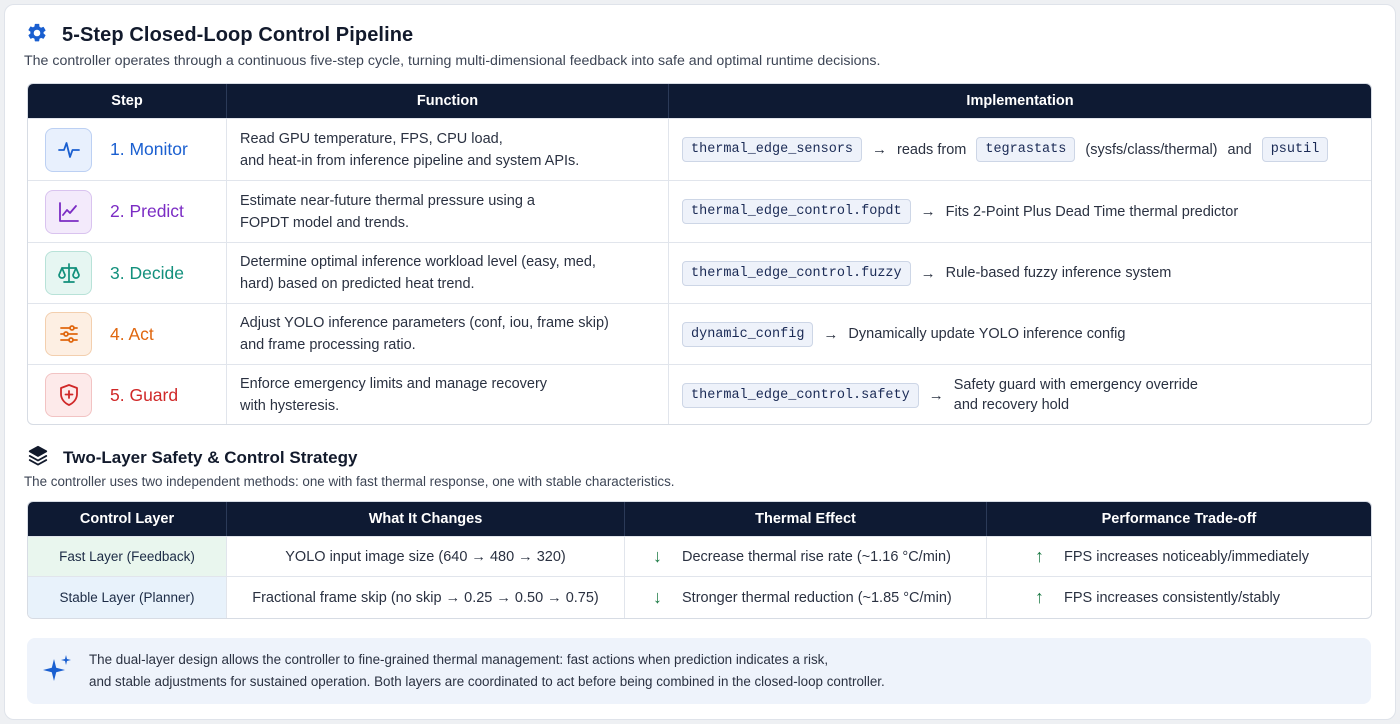  Describe the element at coordinates (1075, 385) in the screenshot. I see `impl-text: Safety guard with emergency override` at that location.